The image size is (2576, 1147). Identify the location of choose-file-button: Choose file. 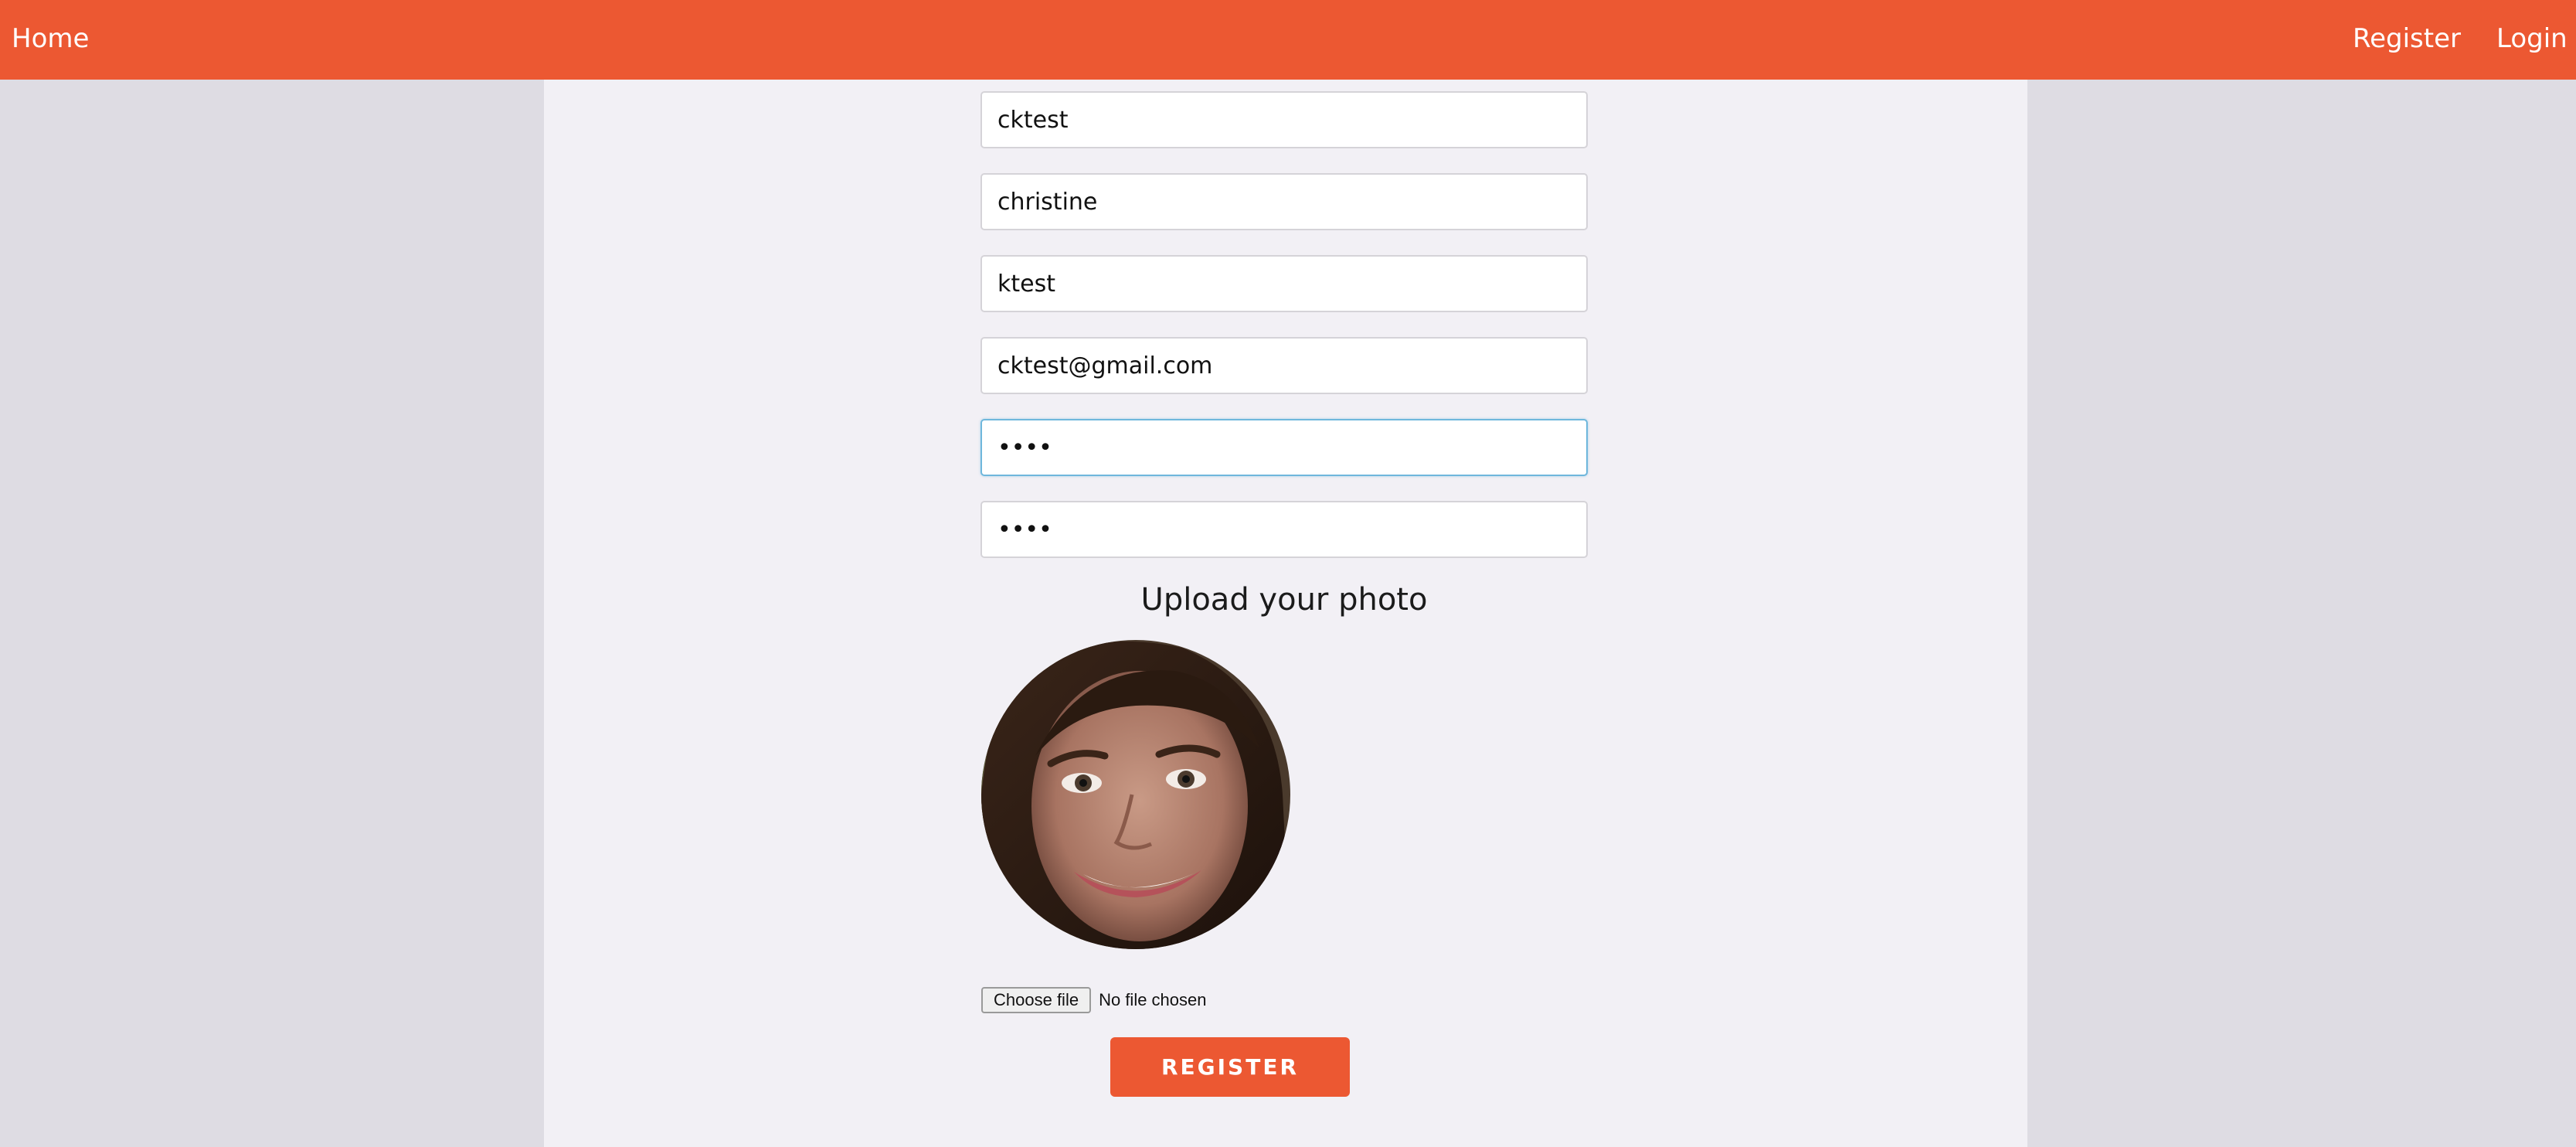
(1036, 1000).